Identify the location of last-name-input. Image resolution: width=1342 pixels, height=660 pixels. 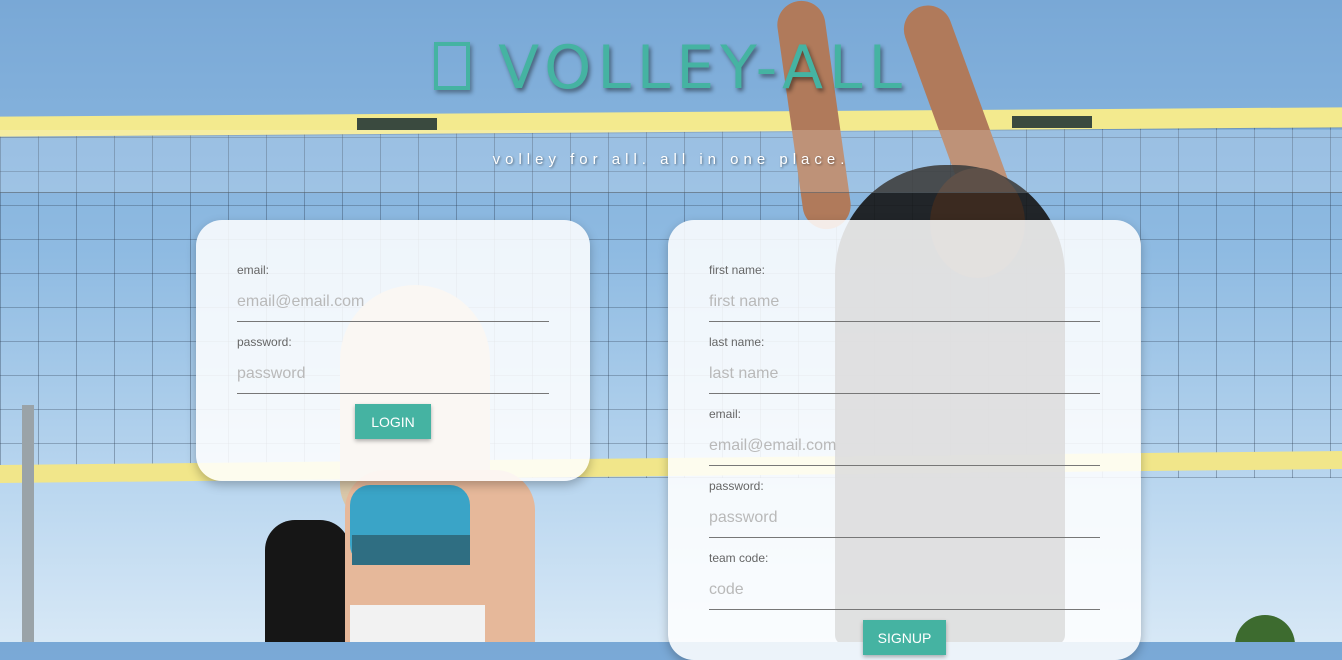
(904, 379).